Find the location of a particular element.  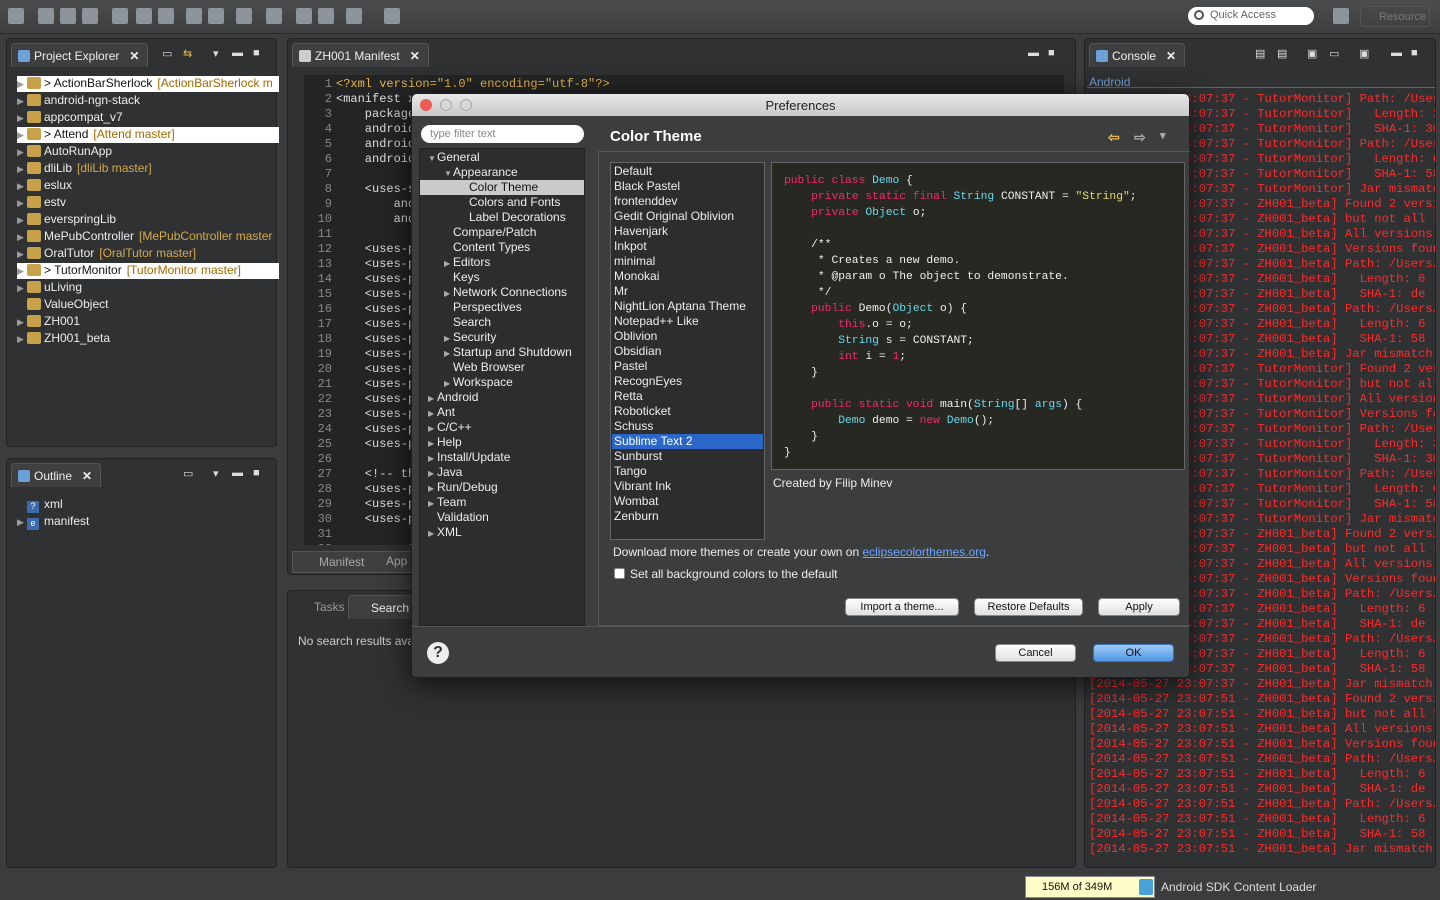

theme-list-item: Obsidian is located at coordinates (687, 351).